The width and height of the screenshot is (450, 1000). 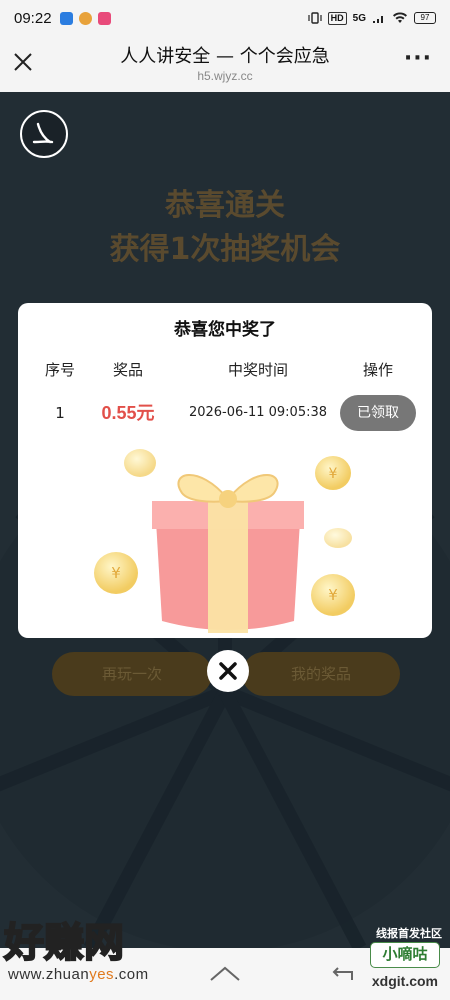 I want to click on wifi-icon, so click(x=400, y=17).